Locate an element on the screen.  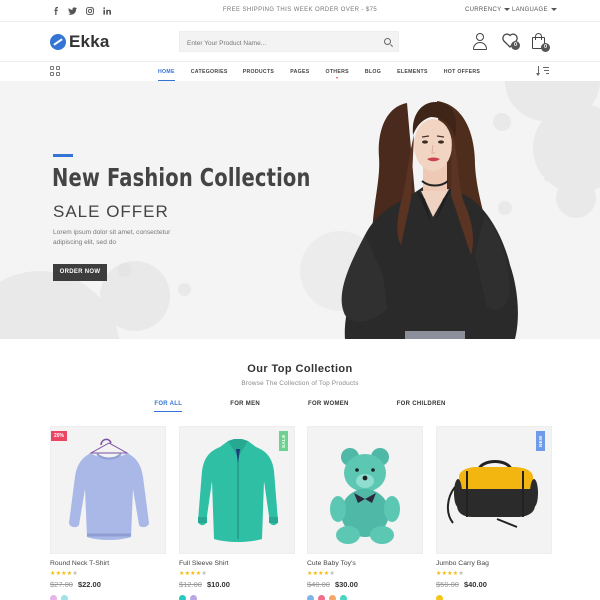
category-grid-icon is located at coordinates (55, 71).